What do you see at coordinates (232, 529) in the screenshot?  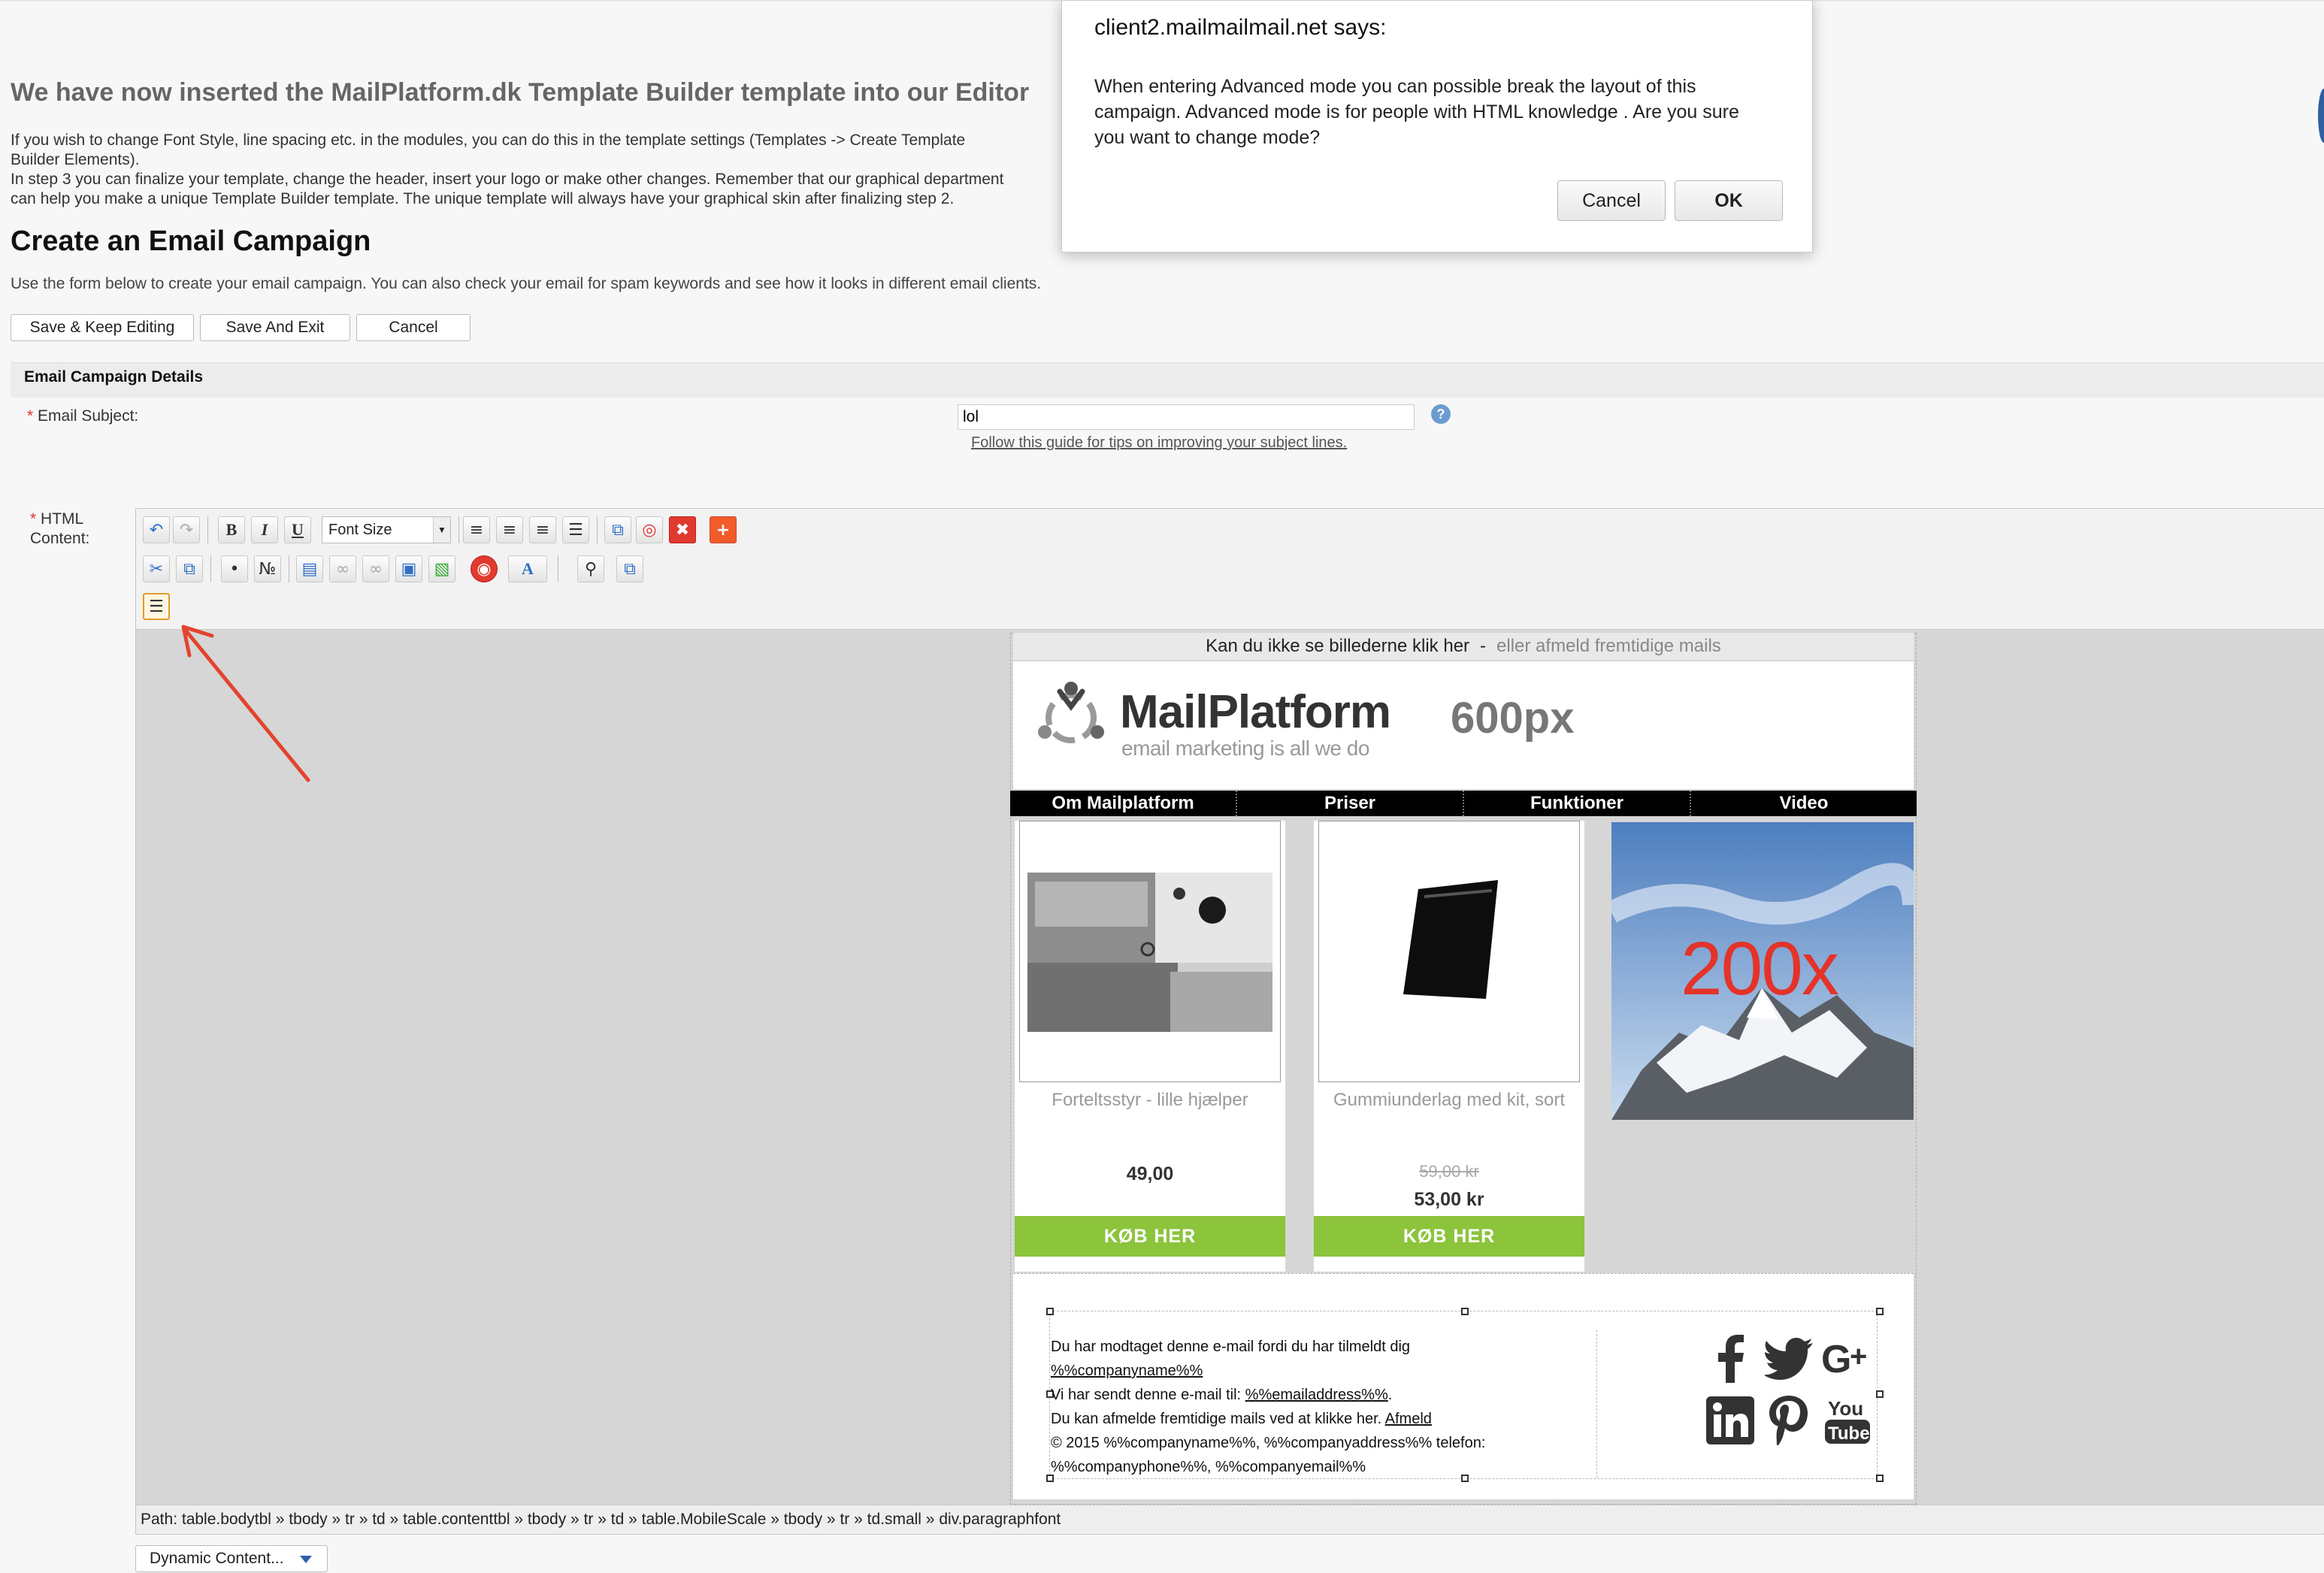 I see `bold-button: B` at bounding box center [232, 529].